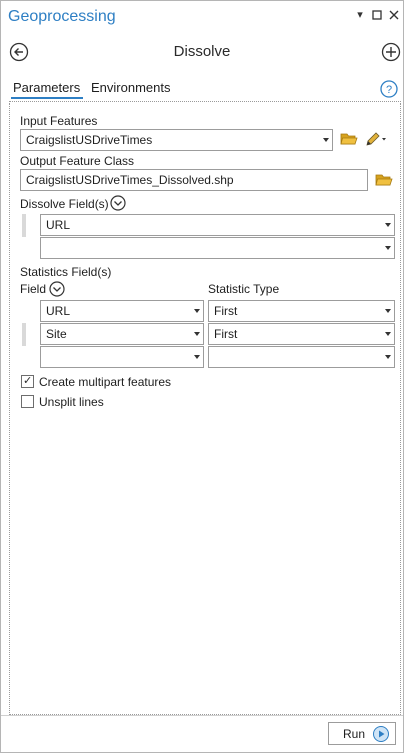  I want to click on input-features-label: Input Features, so click(59, 121).